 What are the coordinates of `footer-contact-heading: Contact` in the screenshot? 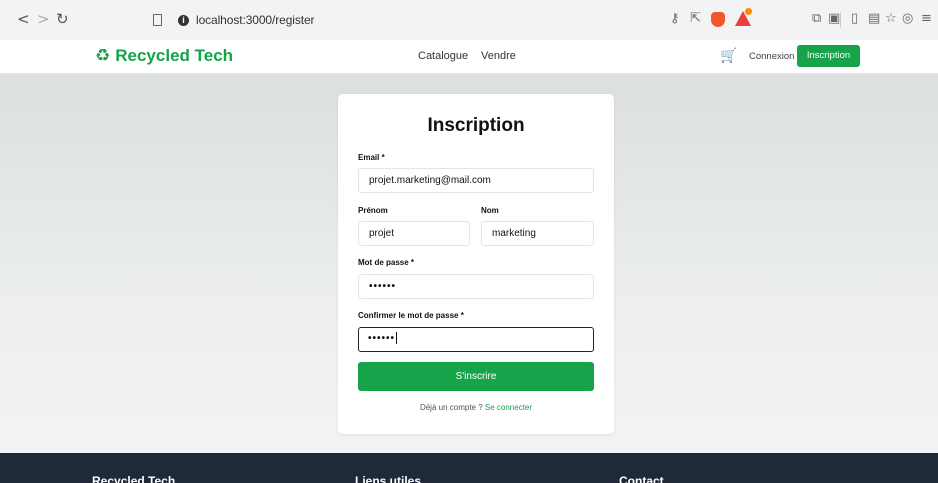 It's located at (641, 478).